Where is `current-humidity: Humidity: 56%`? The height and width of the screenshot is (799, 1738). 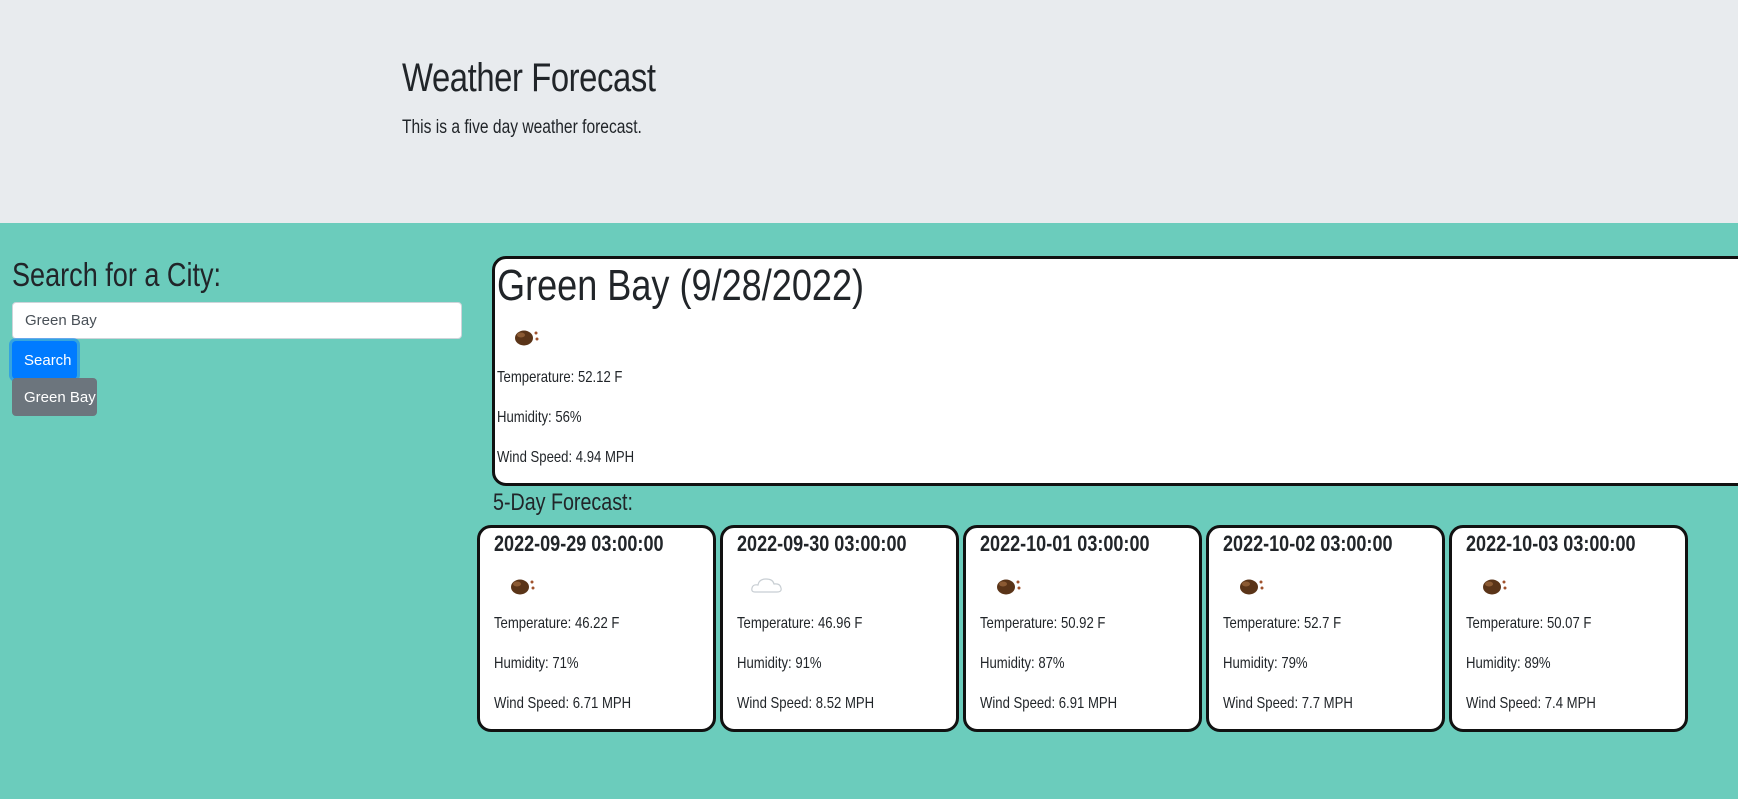
current-humidity: Humidity: 56% is located at coordinates (539, 417).